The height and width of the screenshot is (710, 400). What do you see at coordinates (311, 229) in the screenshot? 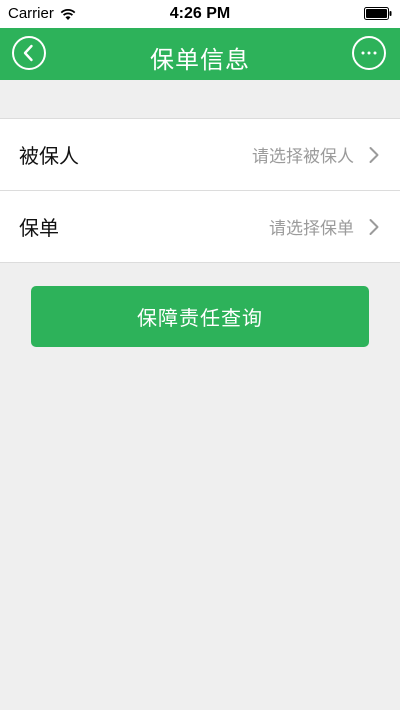
I see `policy-placeholder: 请选择保单` at bounding box center [311, 229].